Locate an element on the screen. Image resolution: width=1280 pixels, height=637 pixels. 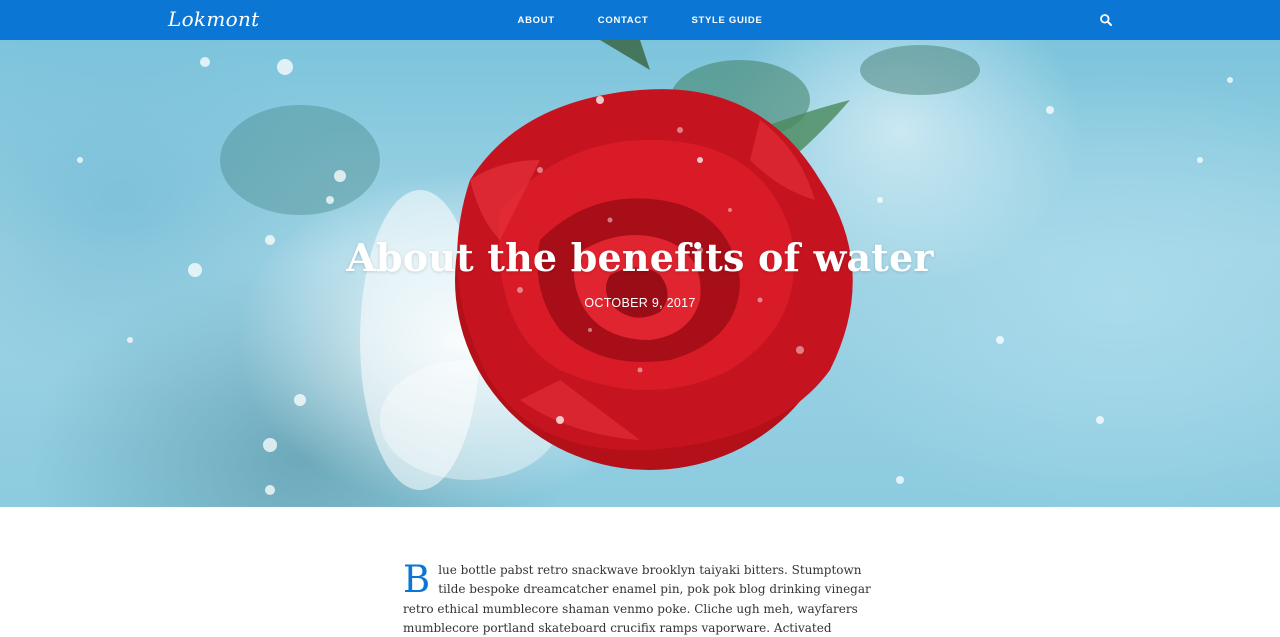
nav-link-contact: CONTACT is located at coordinates (623, 20).